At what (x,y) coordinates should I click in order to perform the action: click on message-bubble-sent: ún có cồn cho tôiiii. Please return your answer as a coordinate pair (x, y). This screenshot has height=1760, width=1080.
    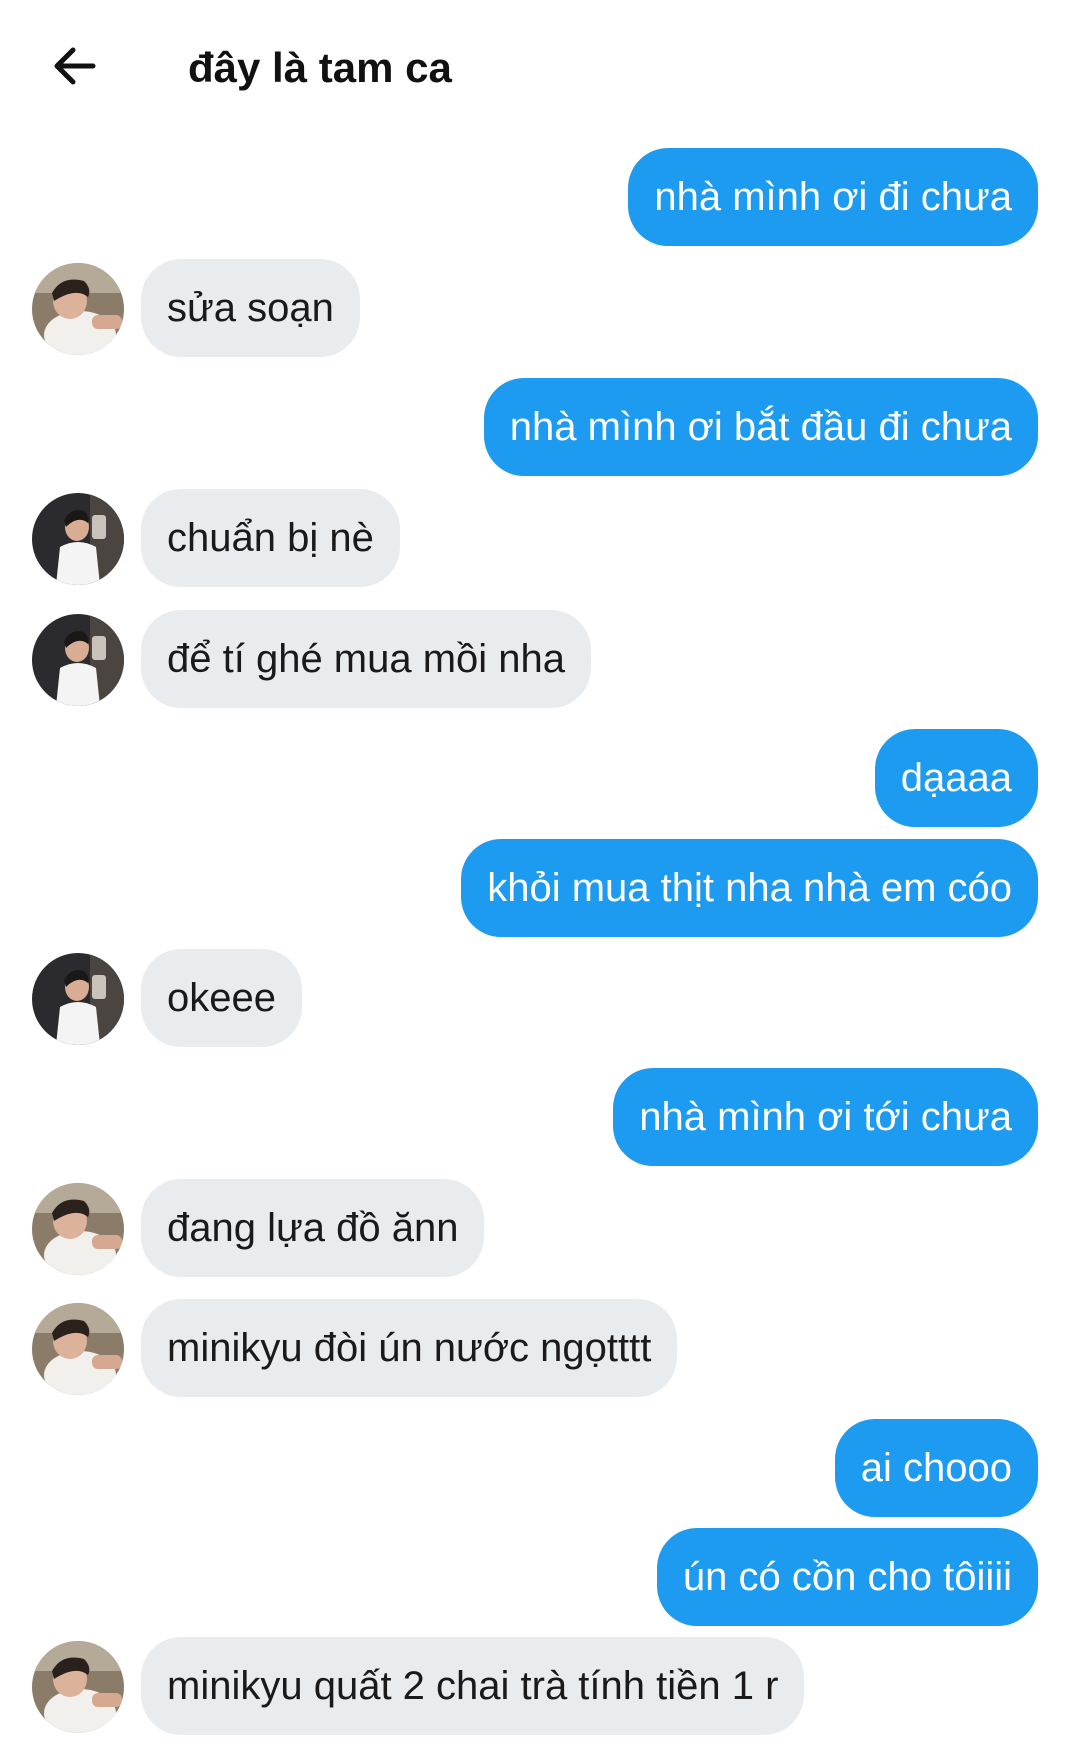
    Looking at the image, I should click on (847, 1577).